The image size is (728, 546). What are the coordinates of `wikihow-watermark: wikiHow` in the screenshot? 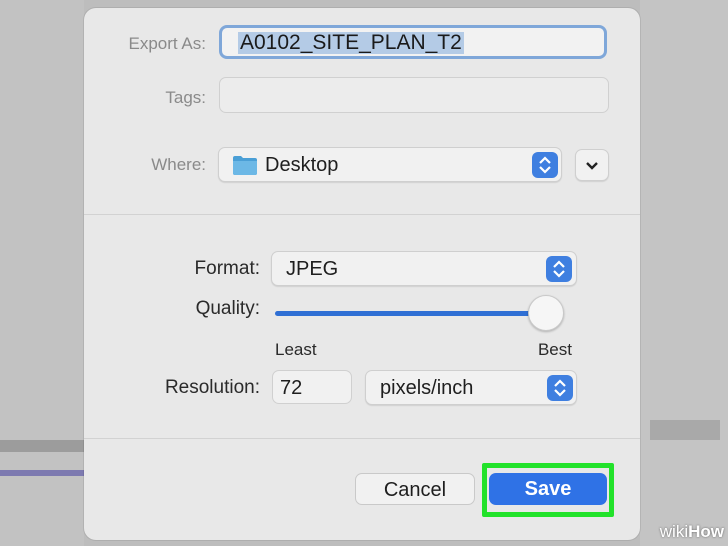 It's located at (692, 532).